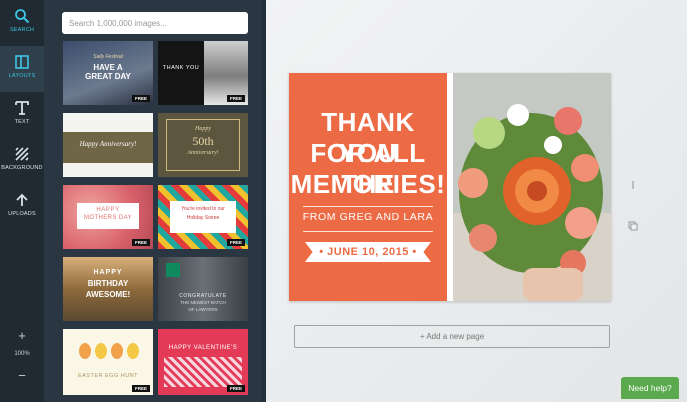 The width and height of the screenshot is (687, 402). What do you see at coordinates (108, 57) in the screenshot?
I see `thumb-text: Sally Festival` at bounding box center [108, 57].